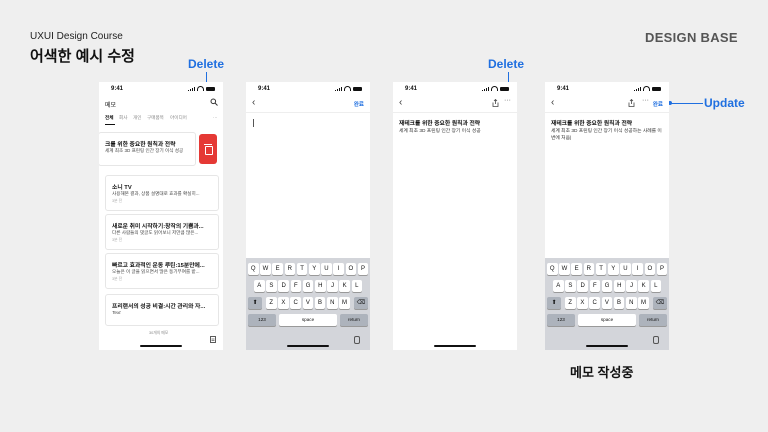  What do you see at coordinates (178, 118) in the screenshot?
I see `tab-ideas: 아이디어` at bounding box center [178, 118].